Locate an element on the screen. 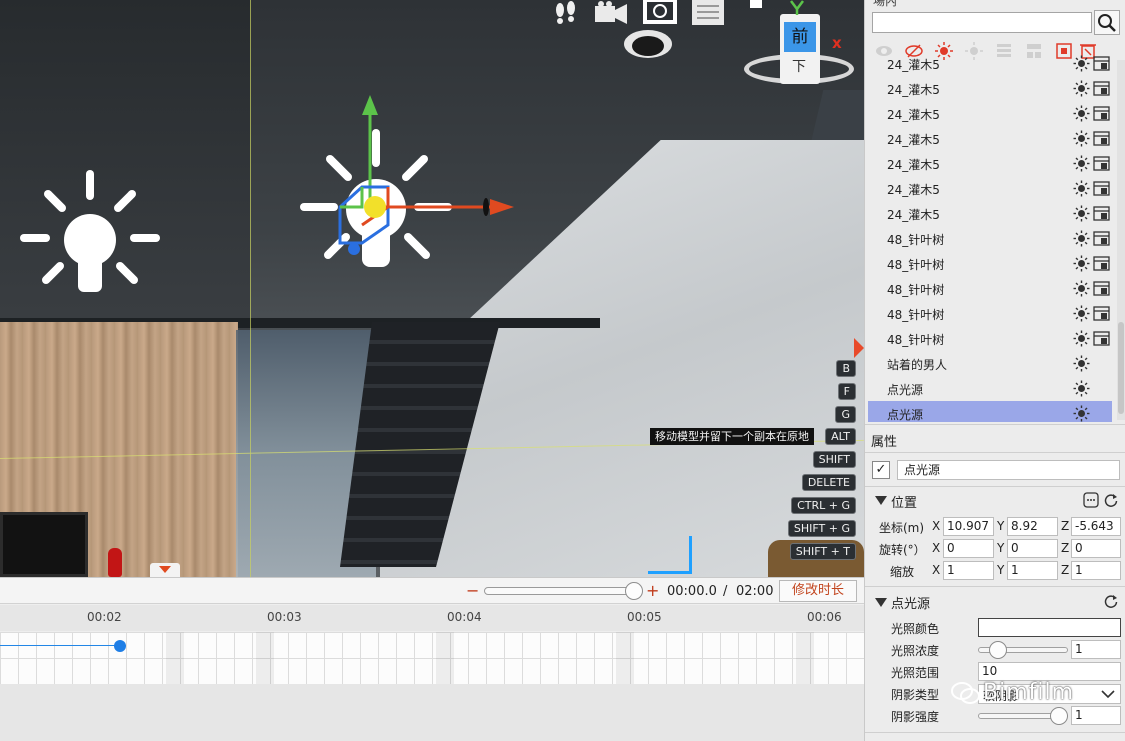 This screenshot has width=1125, height=741. object-name-field: 点光源 is located at coordinates (1008, 470).